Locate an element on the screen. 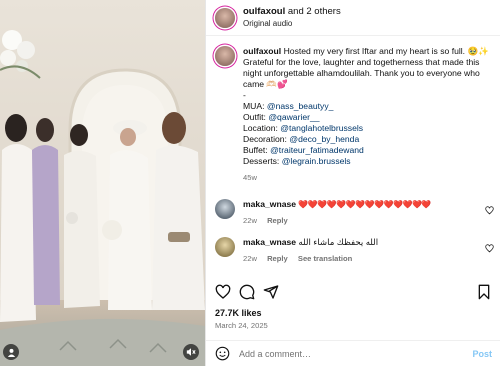  emoji-icon is located at coordinates (222, 353).